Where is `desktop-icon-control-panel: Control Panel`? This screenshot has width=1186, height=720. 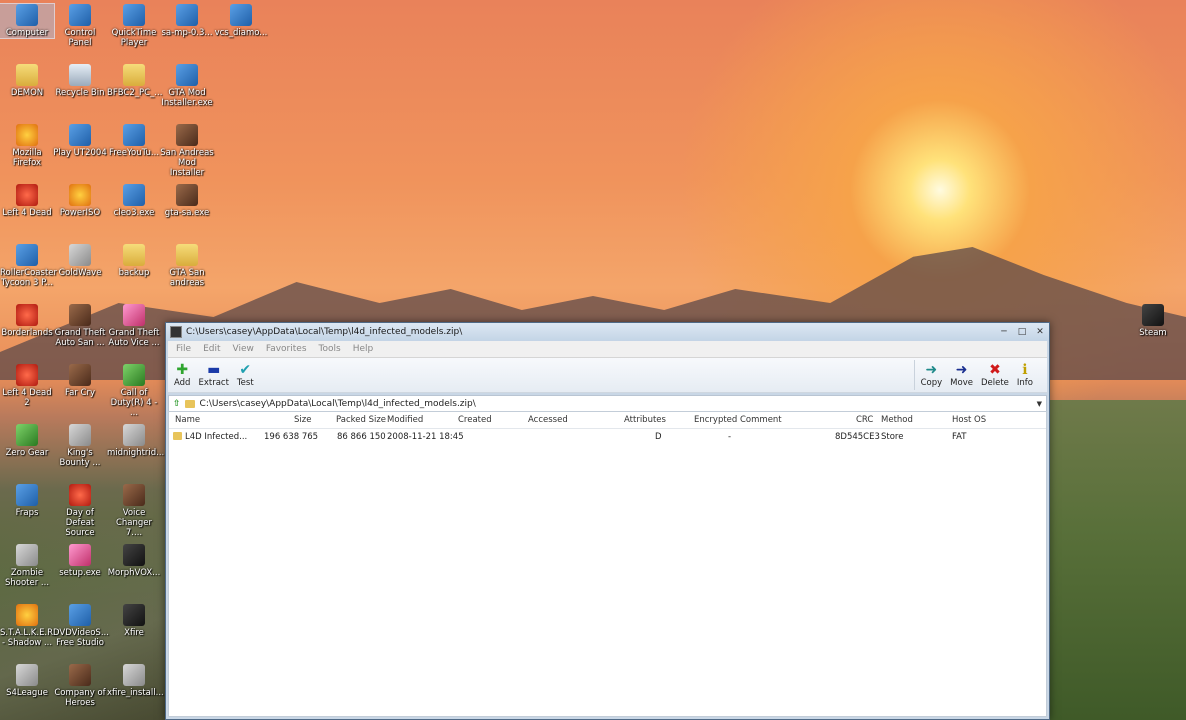 desktop-icon-control-panel: Control Panel is located at coordinates (80, 26).